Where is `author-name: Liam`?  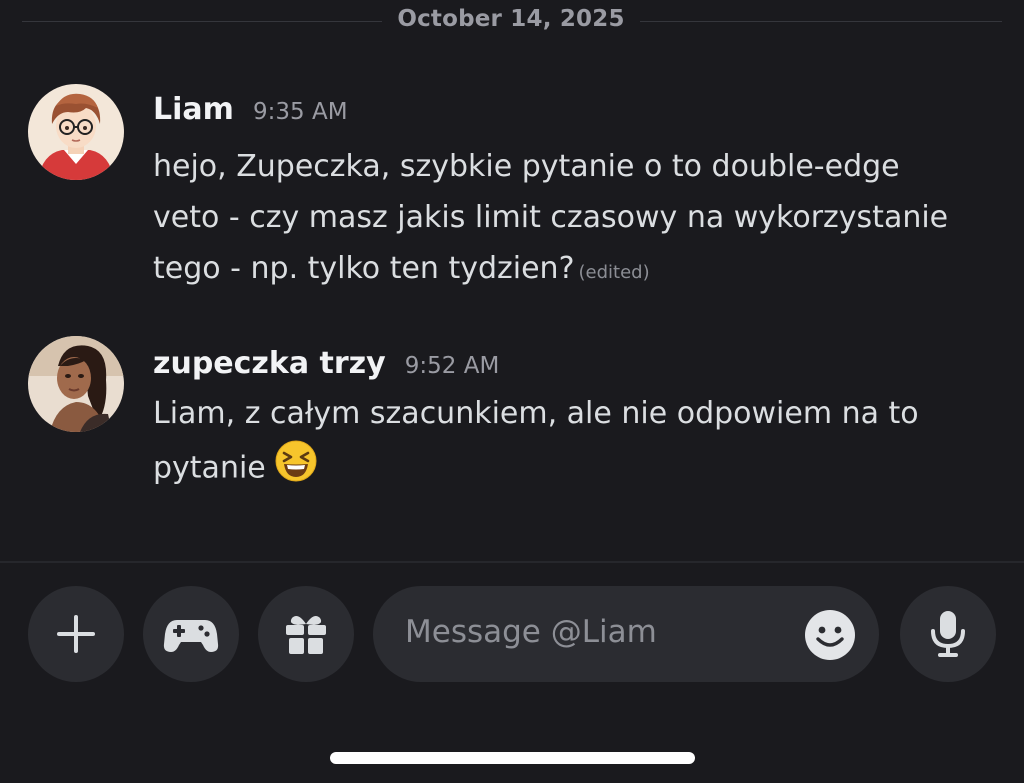
author-name: Liam is located at coordinates (193, 109).